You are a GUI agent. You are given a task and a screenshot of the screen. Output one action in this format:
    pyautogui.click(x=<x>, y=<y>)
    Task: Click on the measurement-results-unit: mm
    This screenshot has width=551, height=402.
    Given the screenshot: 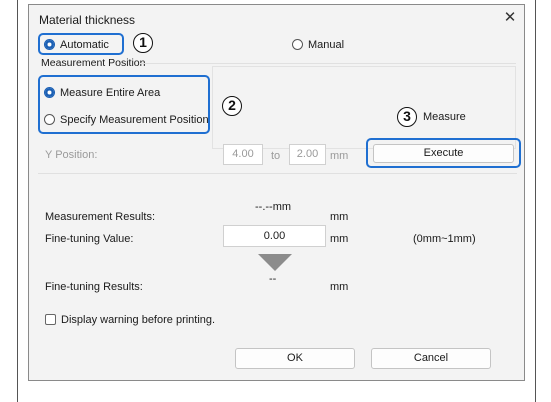 What is the action you would take?
    pyautogui.click(x=339, y=217)
    